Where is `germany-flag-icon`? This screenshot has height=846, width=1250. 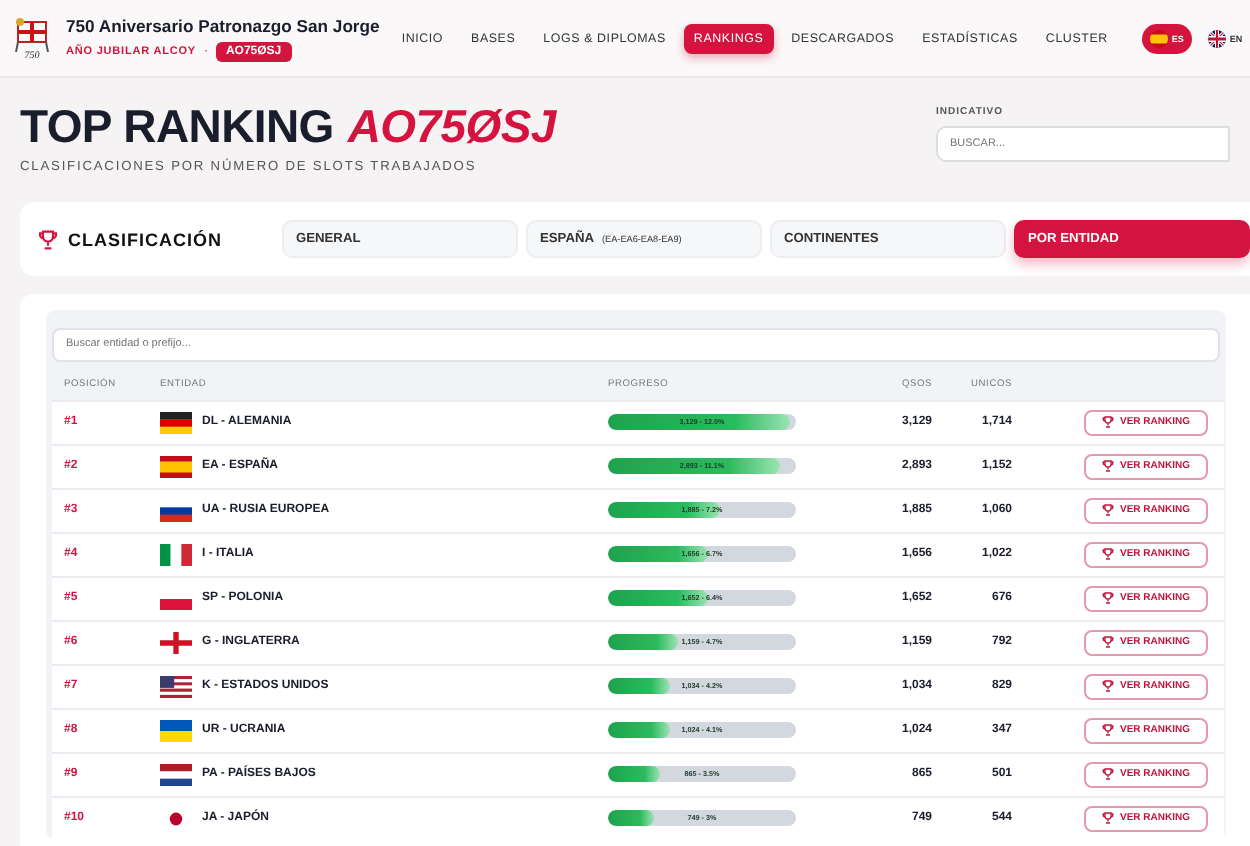 germany-flag-icon is located at coordinates (176, 422).